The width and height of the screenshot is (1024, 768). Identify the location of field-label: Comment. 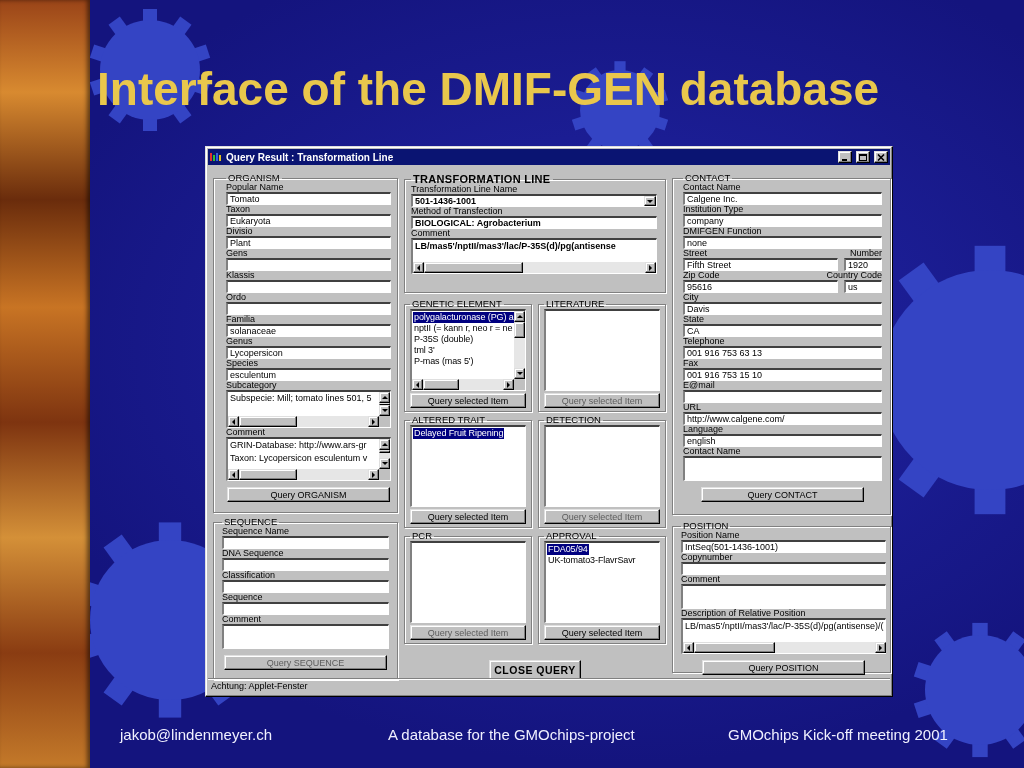
(701, 579).